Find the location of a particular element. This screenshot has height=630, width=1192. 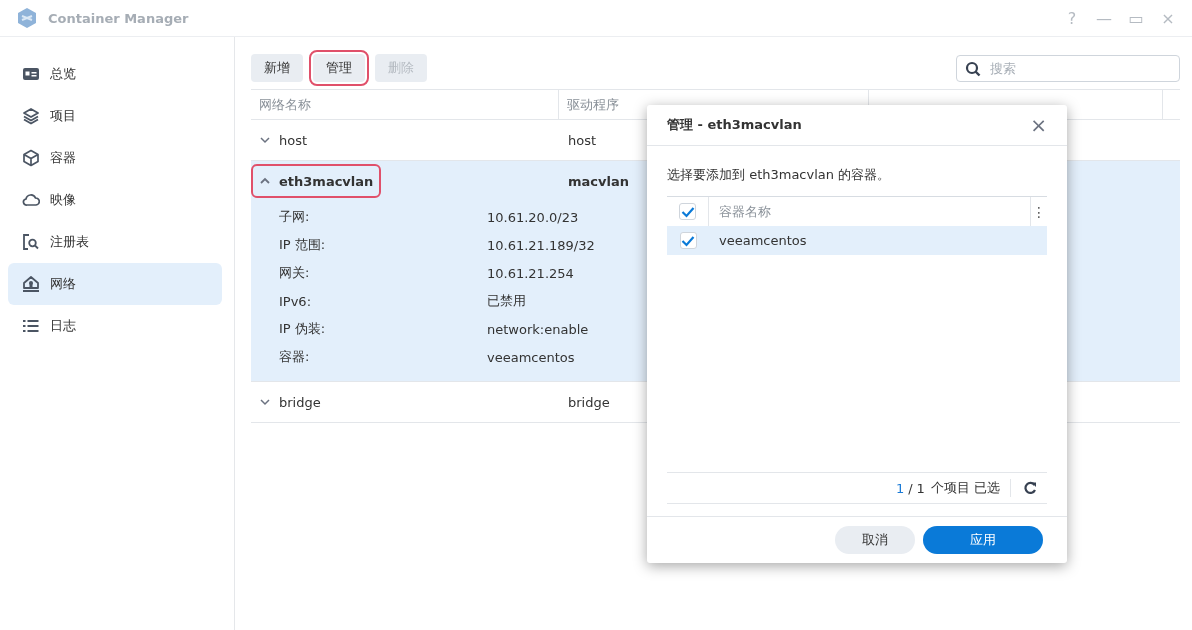

dialog-message: 选择要添加到 eth3macvlan 的容器。 is located at coordinates (779, 175).